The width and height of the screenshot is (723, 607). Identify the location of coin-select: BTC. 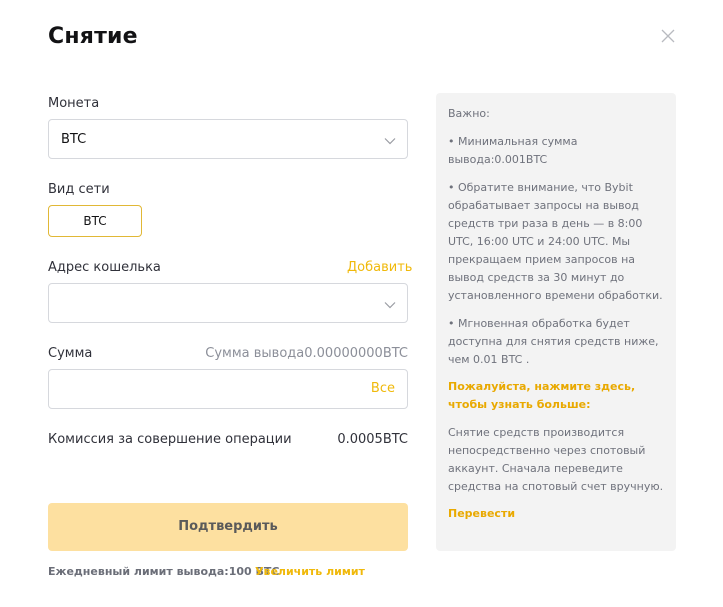
(228, 139).